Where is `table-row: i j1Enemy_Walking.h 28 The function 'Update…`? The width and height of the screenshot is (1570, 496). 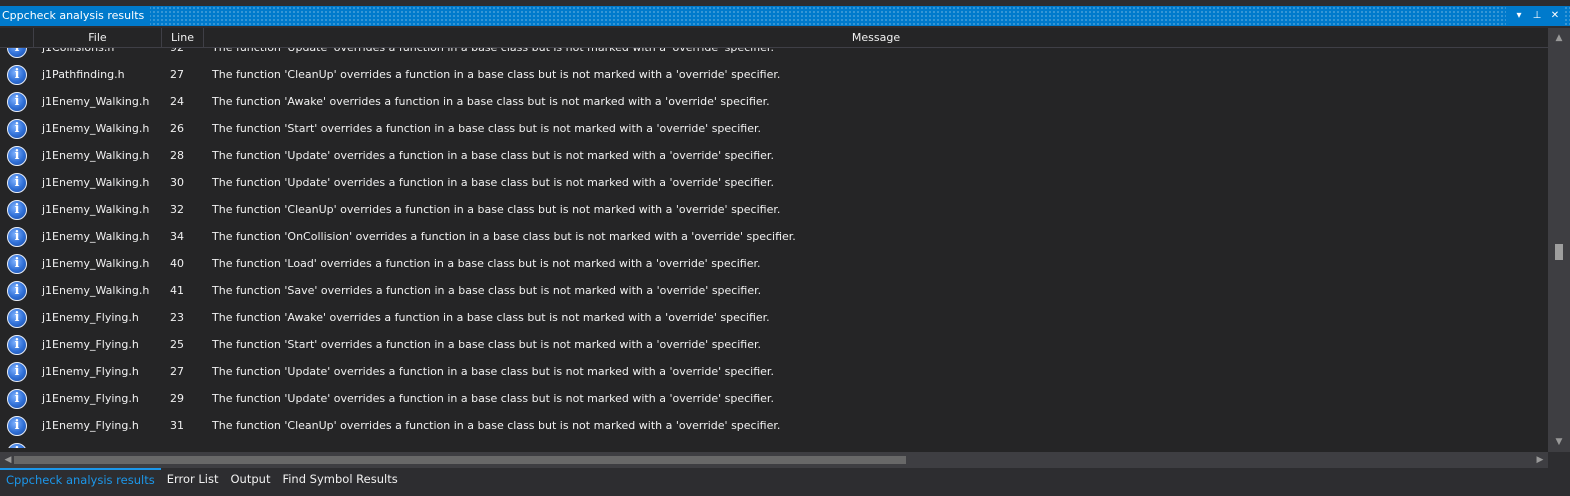
table-row: i j1Enemy_Walking.h 28 The function 'Update… is located at coordinates (774, 155).